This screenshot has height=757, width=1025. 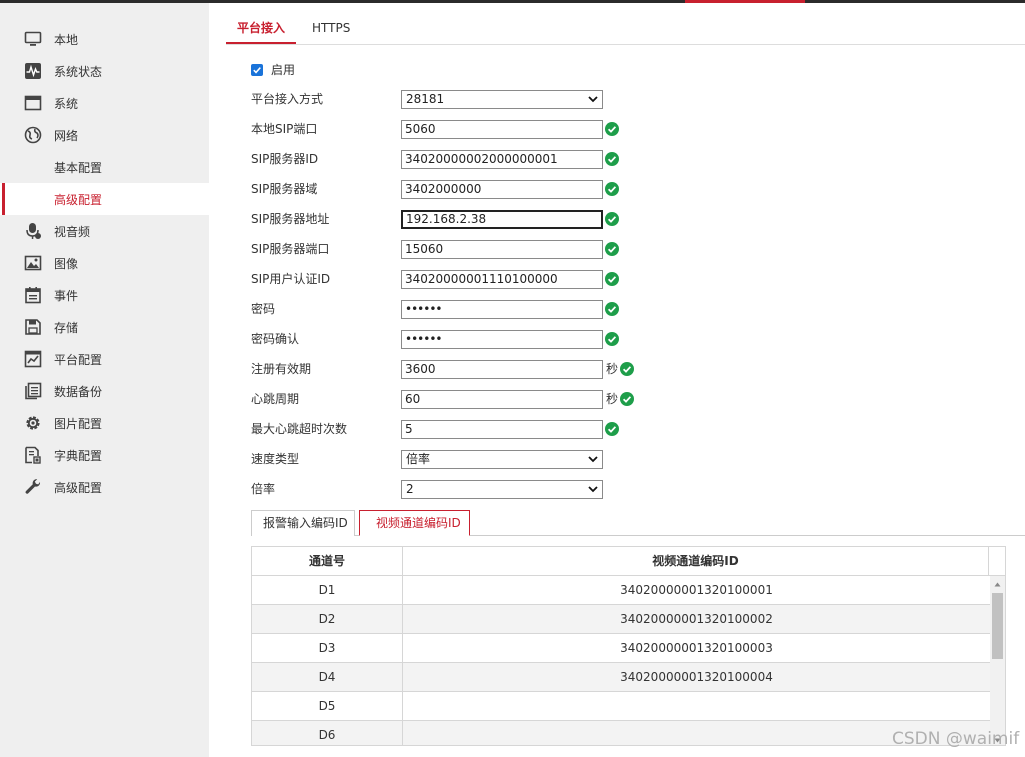 What do you see at coordinates (33, 359) in the screenshot?
I see `chart-icon` at bounding box center [33, 359].